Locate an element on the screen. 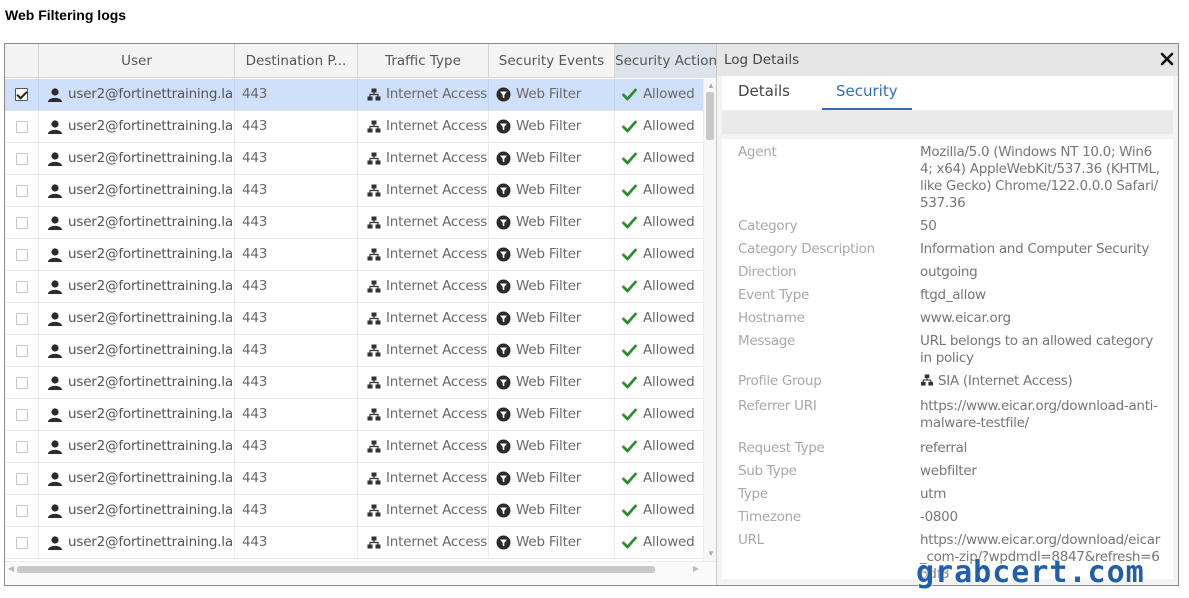  detail-row: Event Type ftgd_allow is located at coordinates (947, 295).